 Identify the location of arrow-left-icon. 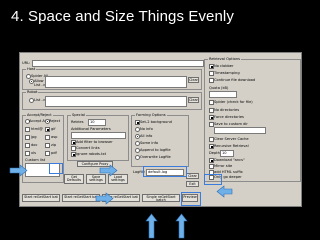
(224, 191).